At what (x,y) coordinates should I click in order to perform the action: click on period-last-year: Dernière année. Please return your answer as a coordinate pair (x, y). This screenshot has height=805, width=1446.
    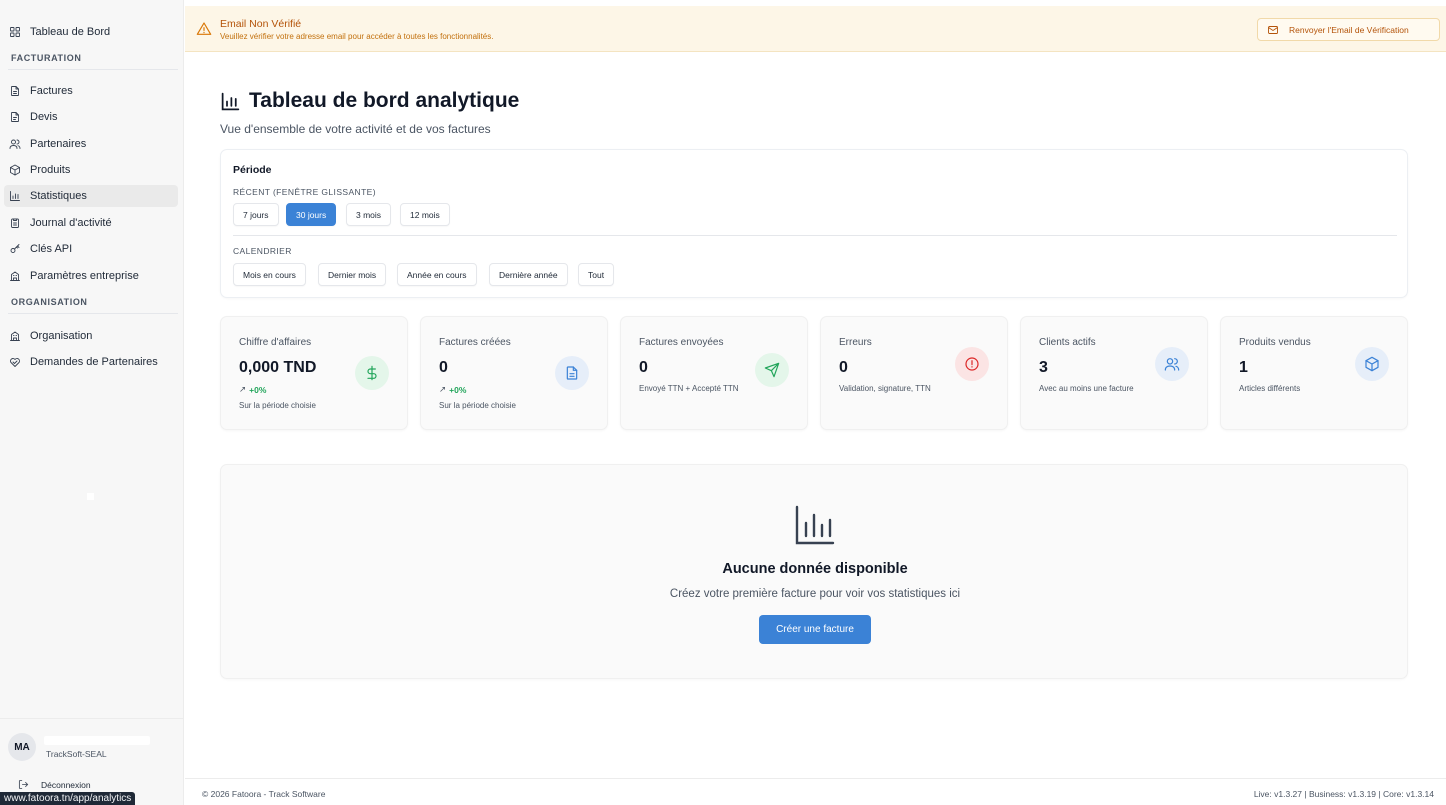
    Looking at the image, I should click on (528, 274).